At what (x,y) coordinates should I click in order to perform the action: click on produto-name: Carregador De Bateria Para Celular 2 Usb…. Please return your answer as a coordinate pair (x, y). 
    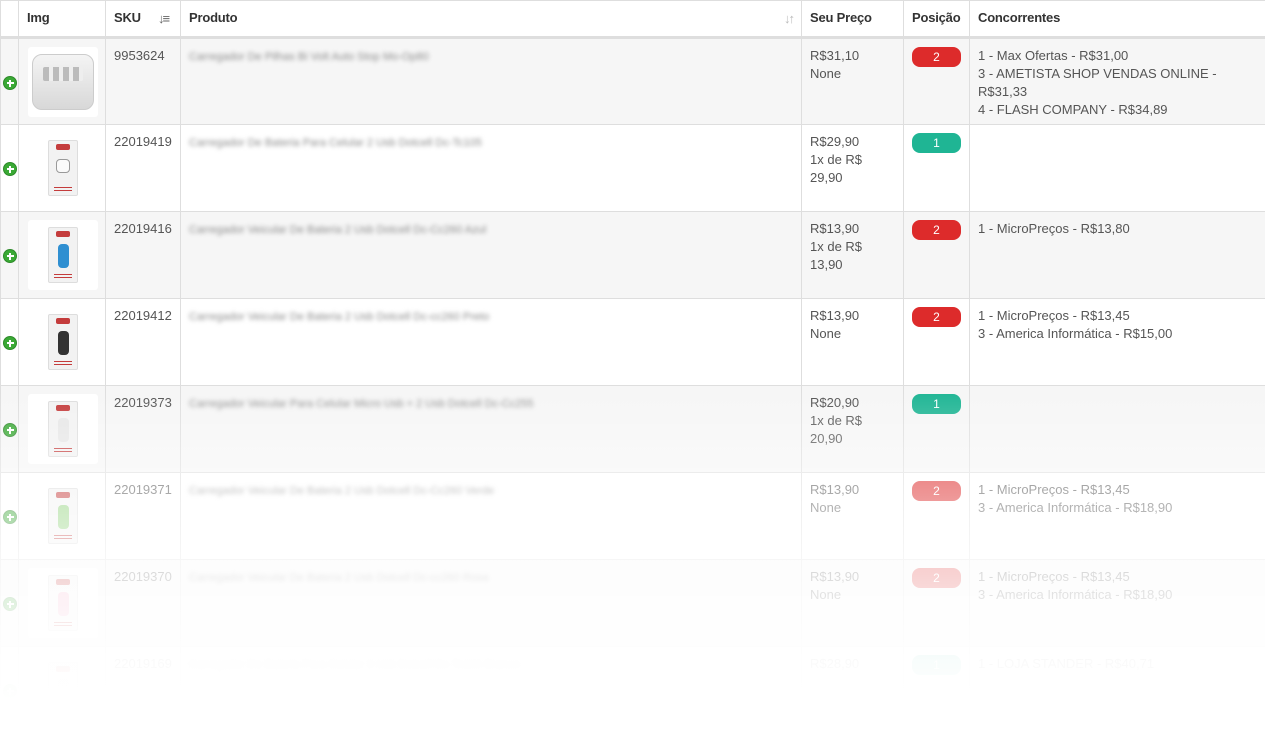
    Looking at the image, I should click on (335, 143).